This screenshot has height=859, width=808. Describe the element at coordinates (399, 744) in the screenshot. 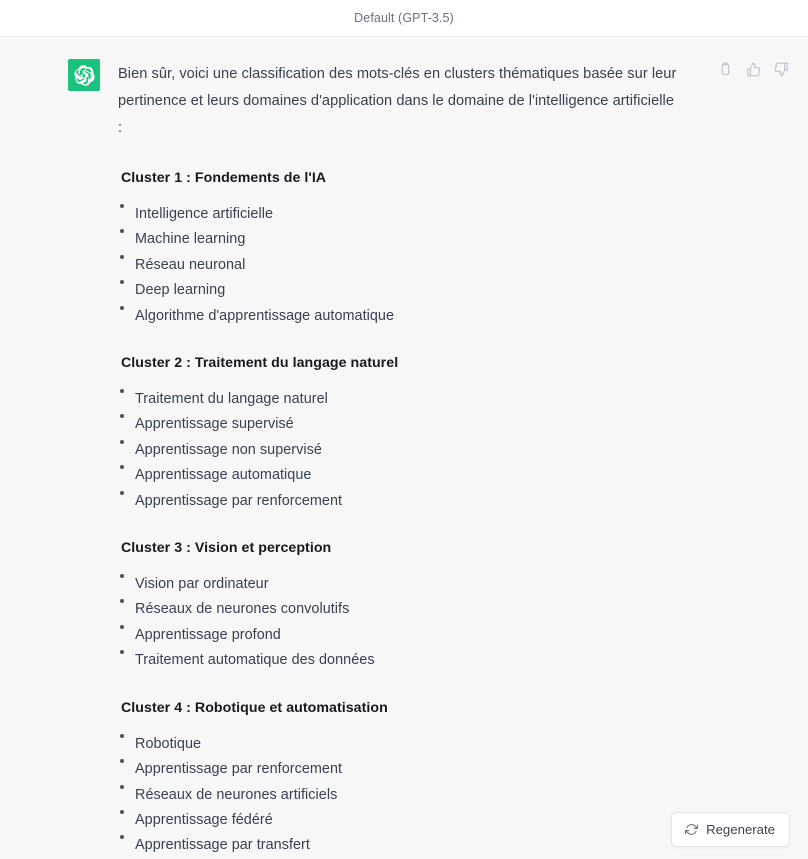

I see `list-item: Robotique` at that location.